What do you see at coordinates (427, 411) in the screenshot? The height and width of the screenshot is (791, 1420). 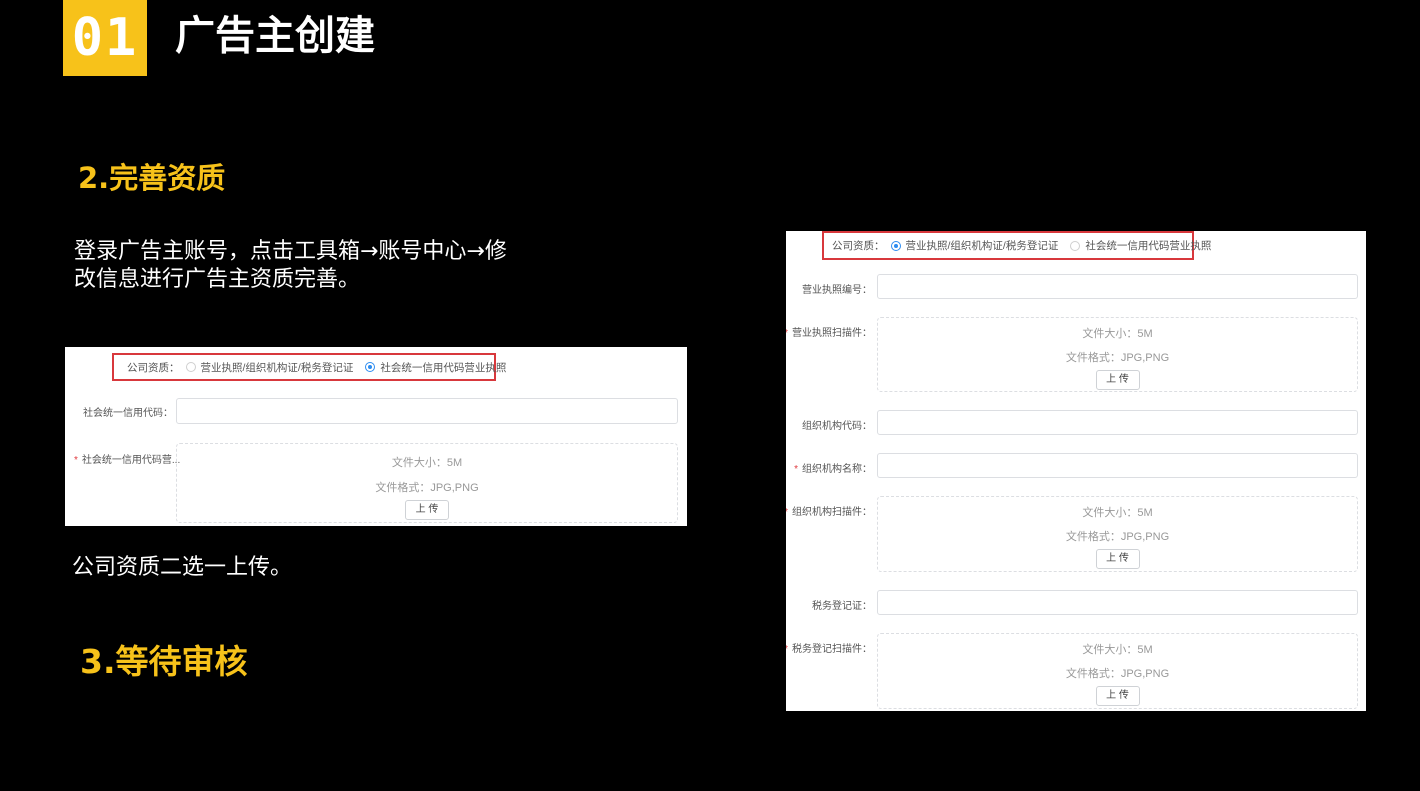 I see `credit-code-input` at bounding box center [427, 411].